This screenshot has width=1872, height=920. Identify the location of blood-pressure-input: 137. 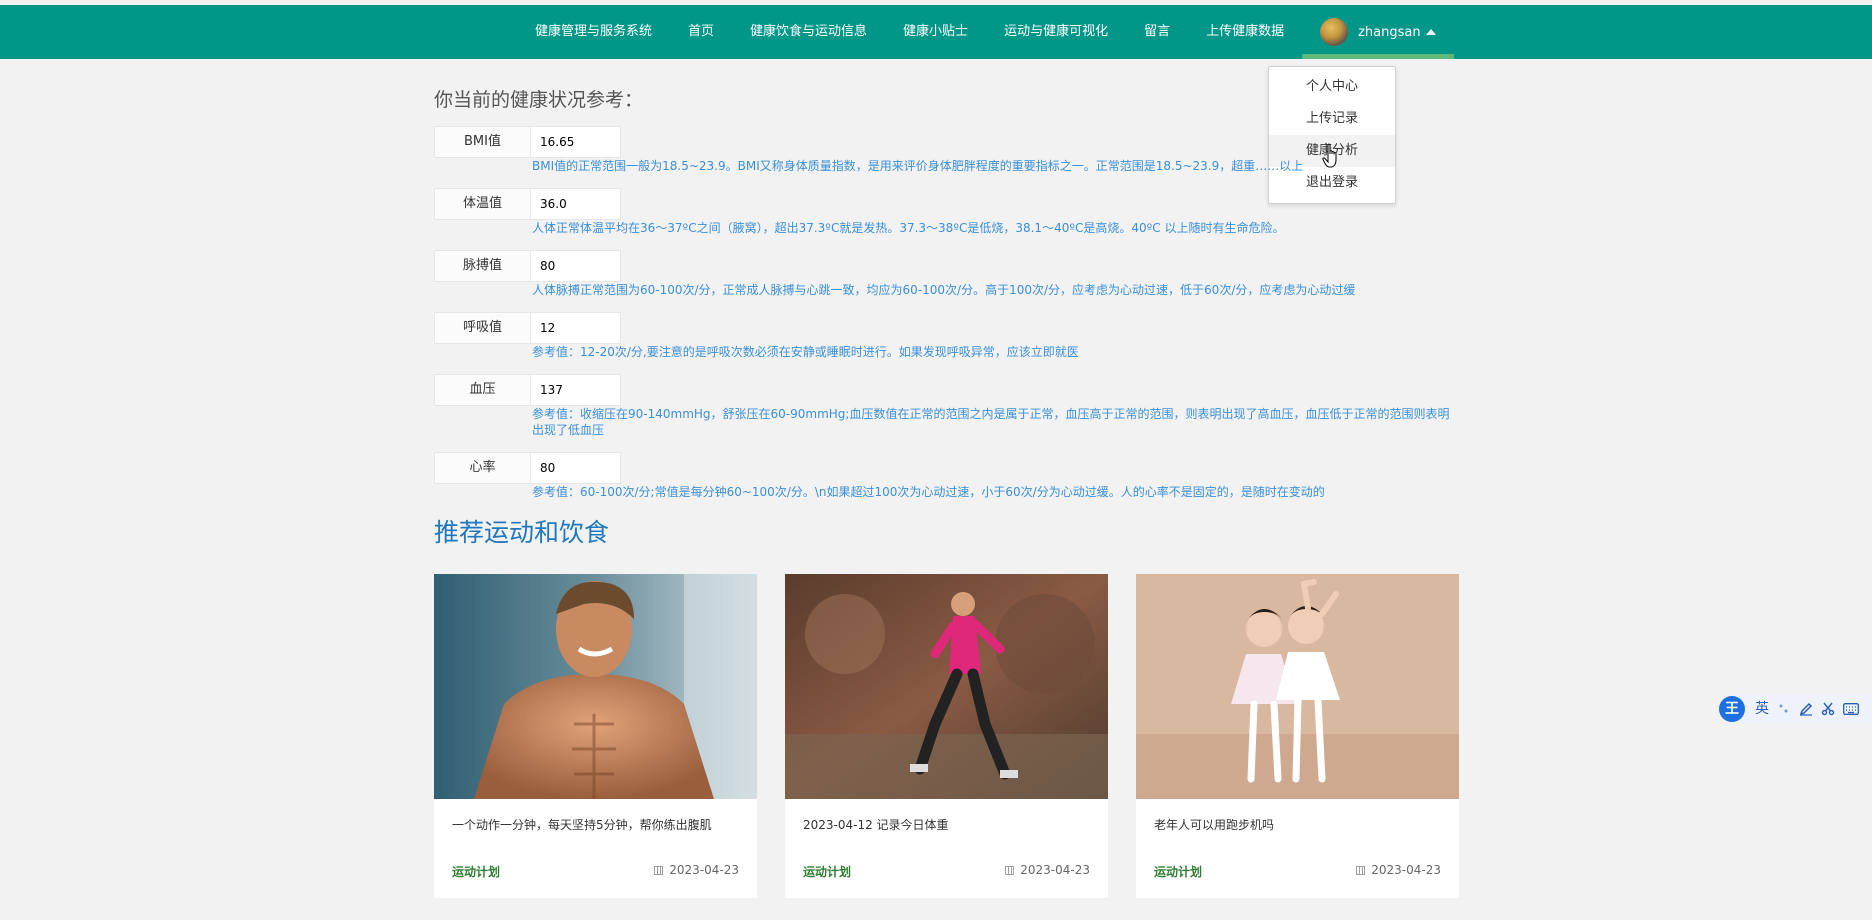
(576, 390).